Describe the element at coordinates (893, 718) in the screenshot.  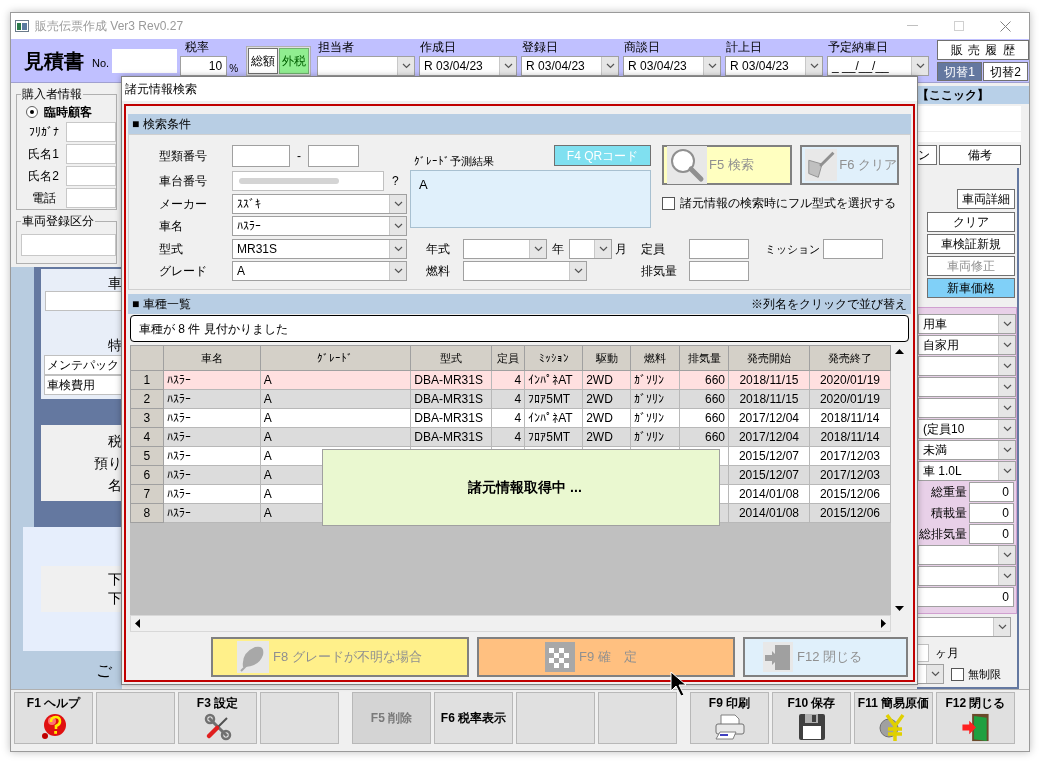
I see `function-key-button: F11 簡易原価` at that location.